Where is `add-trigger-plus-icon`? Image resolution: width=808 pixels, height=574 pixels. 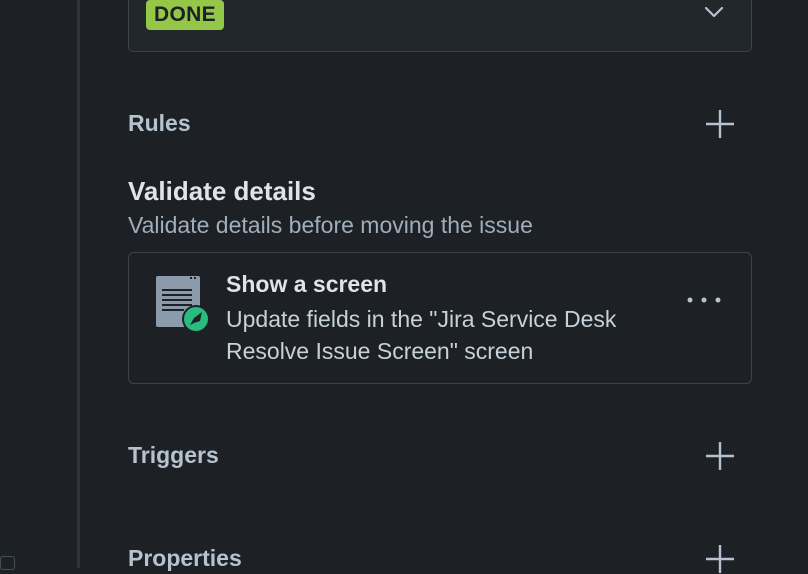 add-trigger-plus-icon is located at coordinates (720, 456).